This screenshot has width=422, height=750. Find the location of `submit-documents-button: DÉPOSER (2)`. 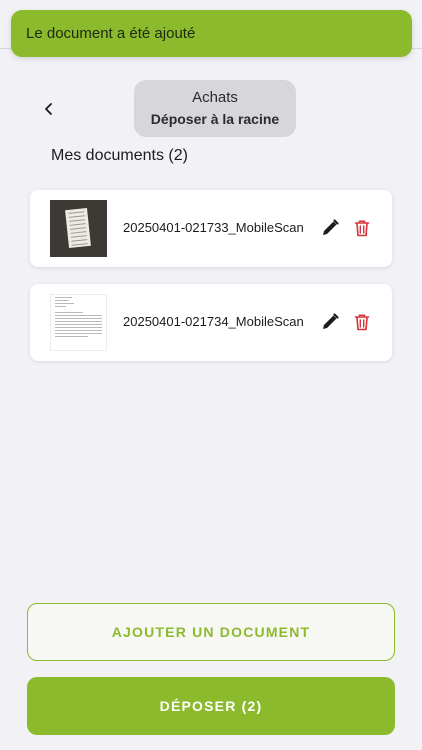

submit-documents-button: DÉPOSER (2) is located at coordinates (211, 706).